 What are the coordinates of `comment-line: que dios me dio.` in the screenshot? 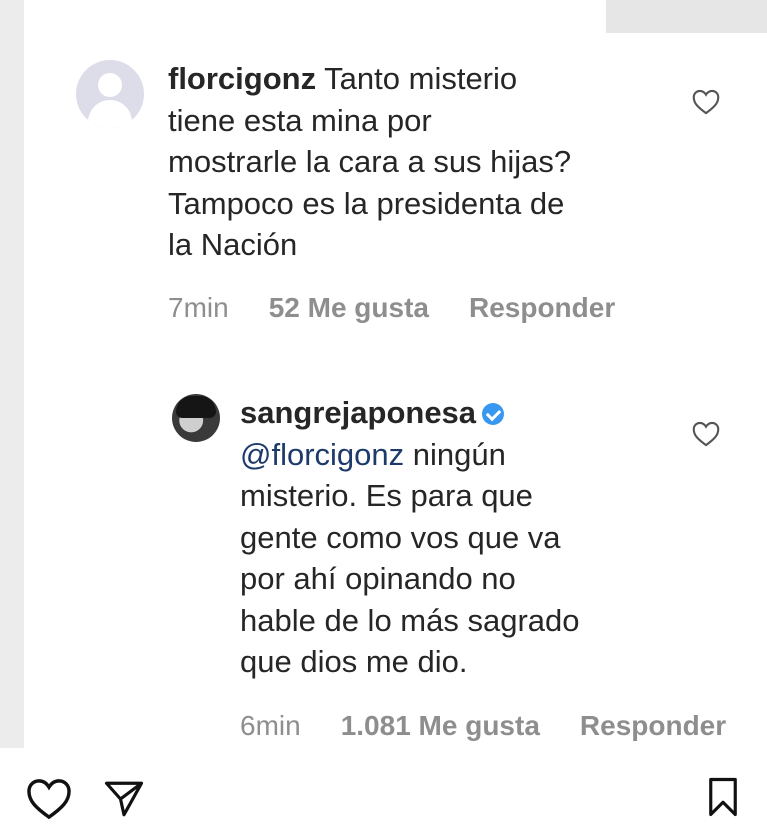 It's located at (354, 661).